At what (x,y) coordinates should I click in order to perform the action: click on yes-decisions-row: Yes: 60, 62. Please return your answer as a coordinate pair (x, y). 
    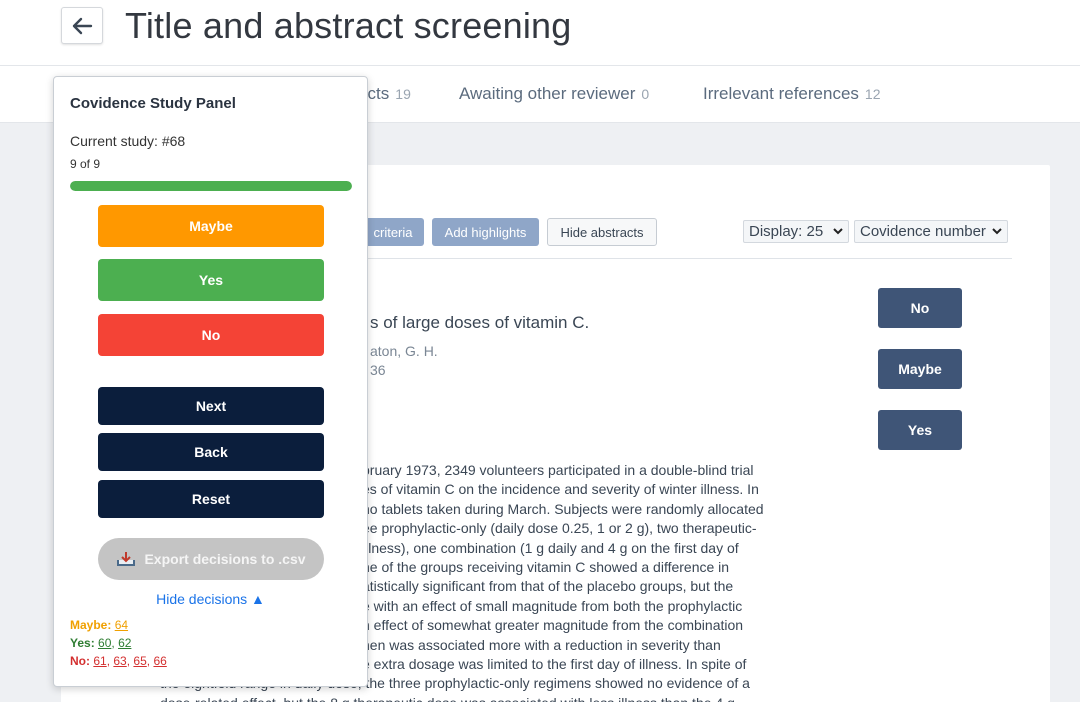
    Looking at the image, I should click on (101, 643).